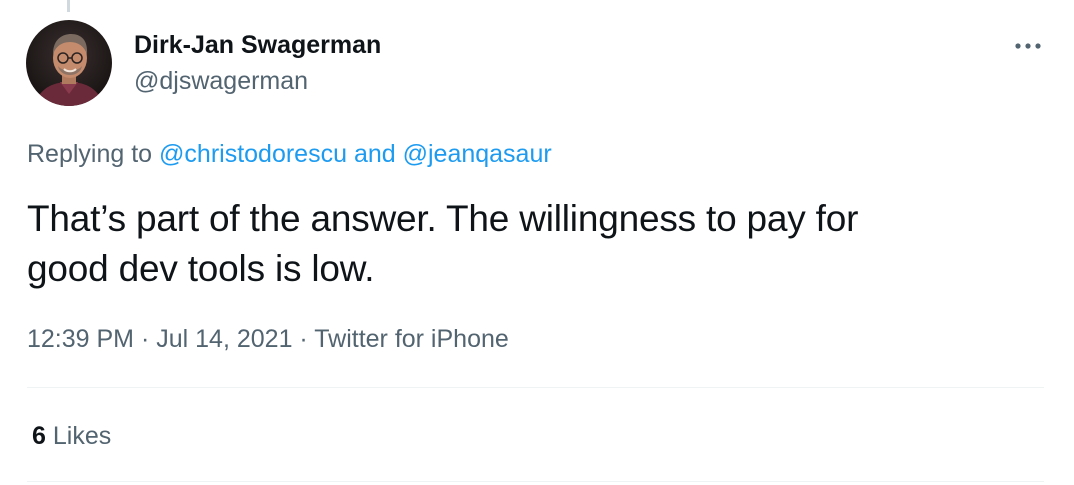 The height and width of the screenshot is (485, 1074). I want to click on more-options-button, so click(1028, 46).